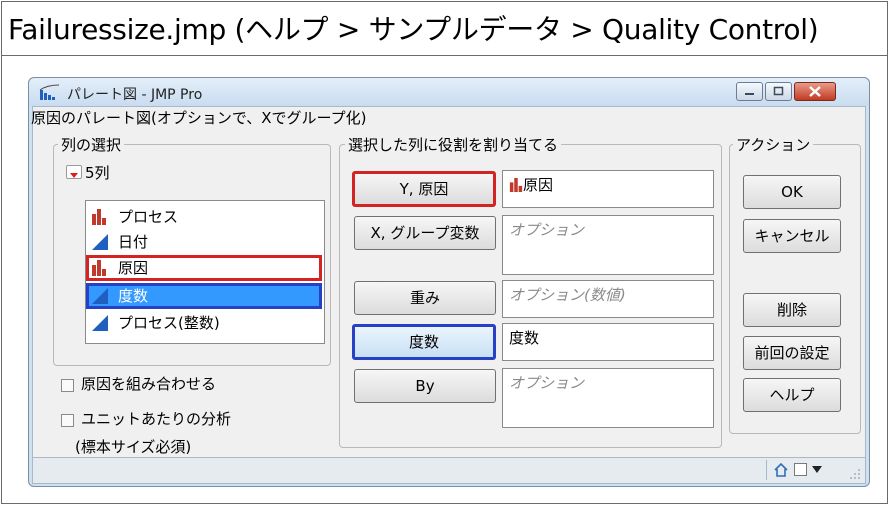 This screenshot has width=889, height=505. What do you see at coordinates (608, 299) in the screenshot?
I see `weight-role-field: オプション(数値)` at bounding box center [608, 299].